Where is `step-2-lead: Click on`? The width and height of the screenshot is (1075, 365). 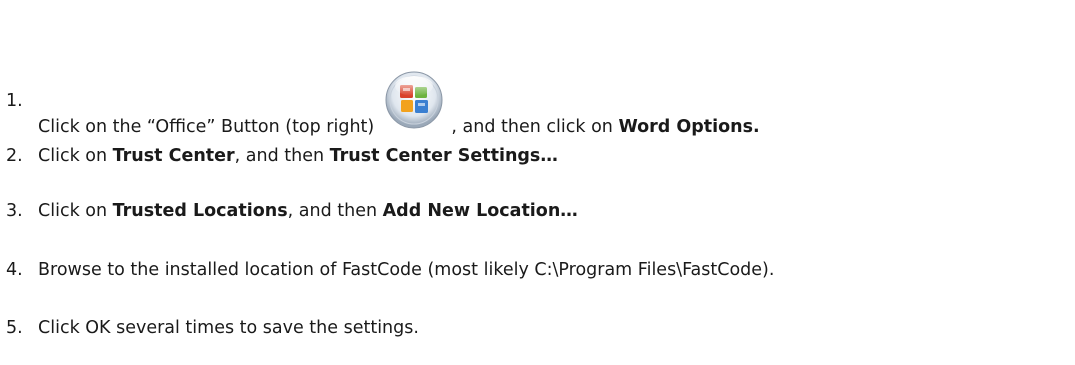 step-2-lead: Click on is located at coordinates (75, 156).